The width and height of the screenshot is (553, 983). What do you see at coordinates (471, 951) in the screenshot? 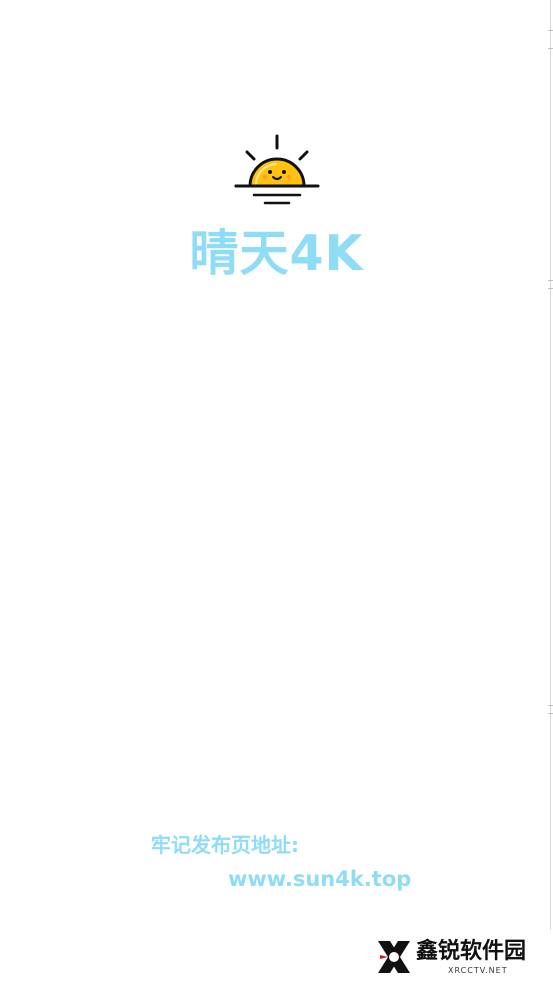
I see `watermark-name: 鑫锐软件园` at bounding box center [471, 951].